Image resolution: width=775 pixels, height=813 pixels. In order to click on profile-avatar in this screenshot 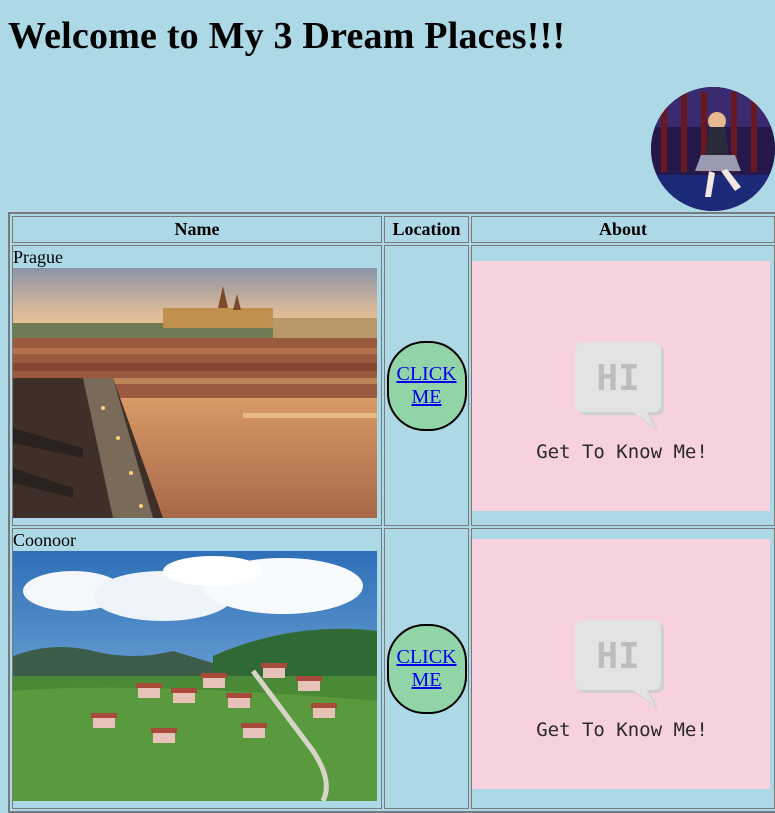, I will do `click(713, 149)`.